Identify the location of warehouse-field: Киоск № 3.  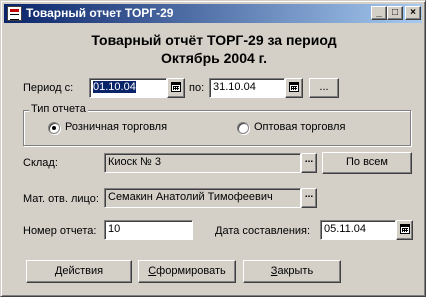
(202, 163).